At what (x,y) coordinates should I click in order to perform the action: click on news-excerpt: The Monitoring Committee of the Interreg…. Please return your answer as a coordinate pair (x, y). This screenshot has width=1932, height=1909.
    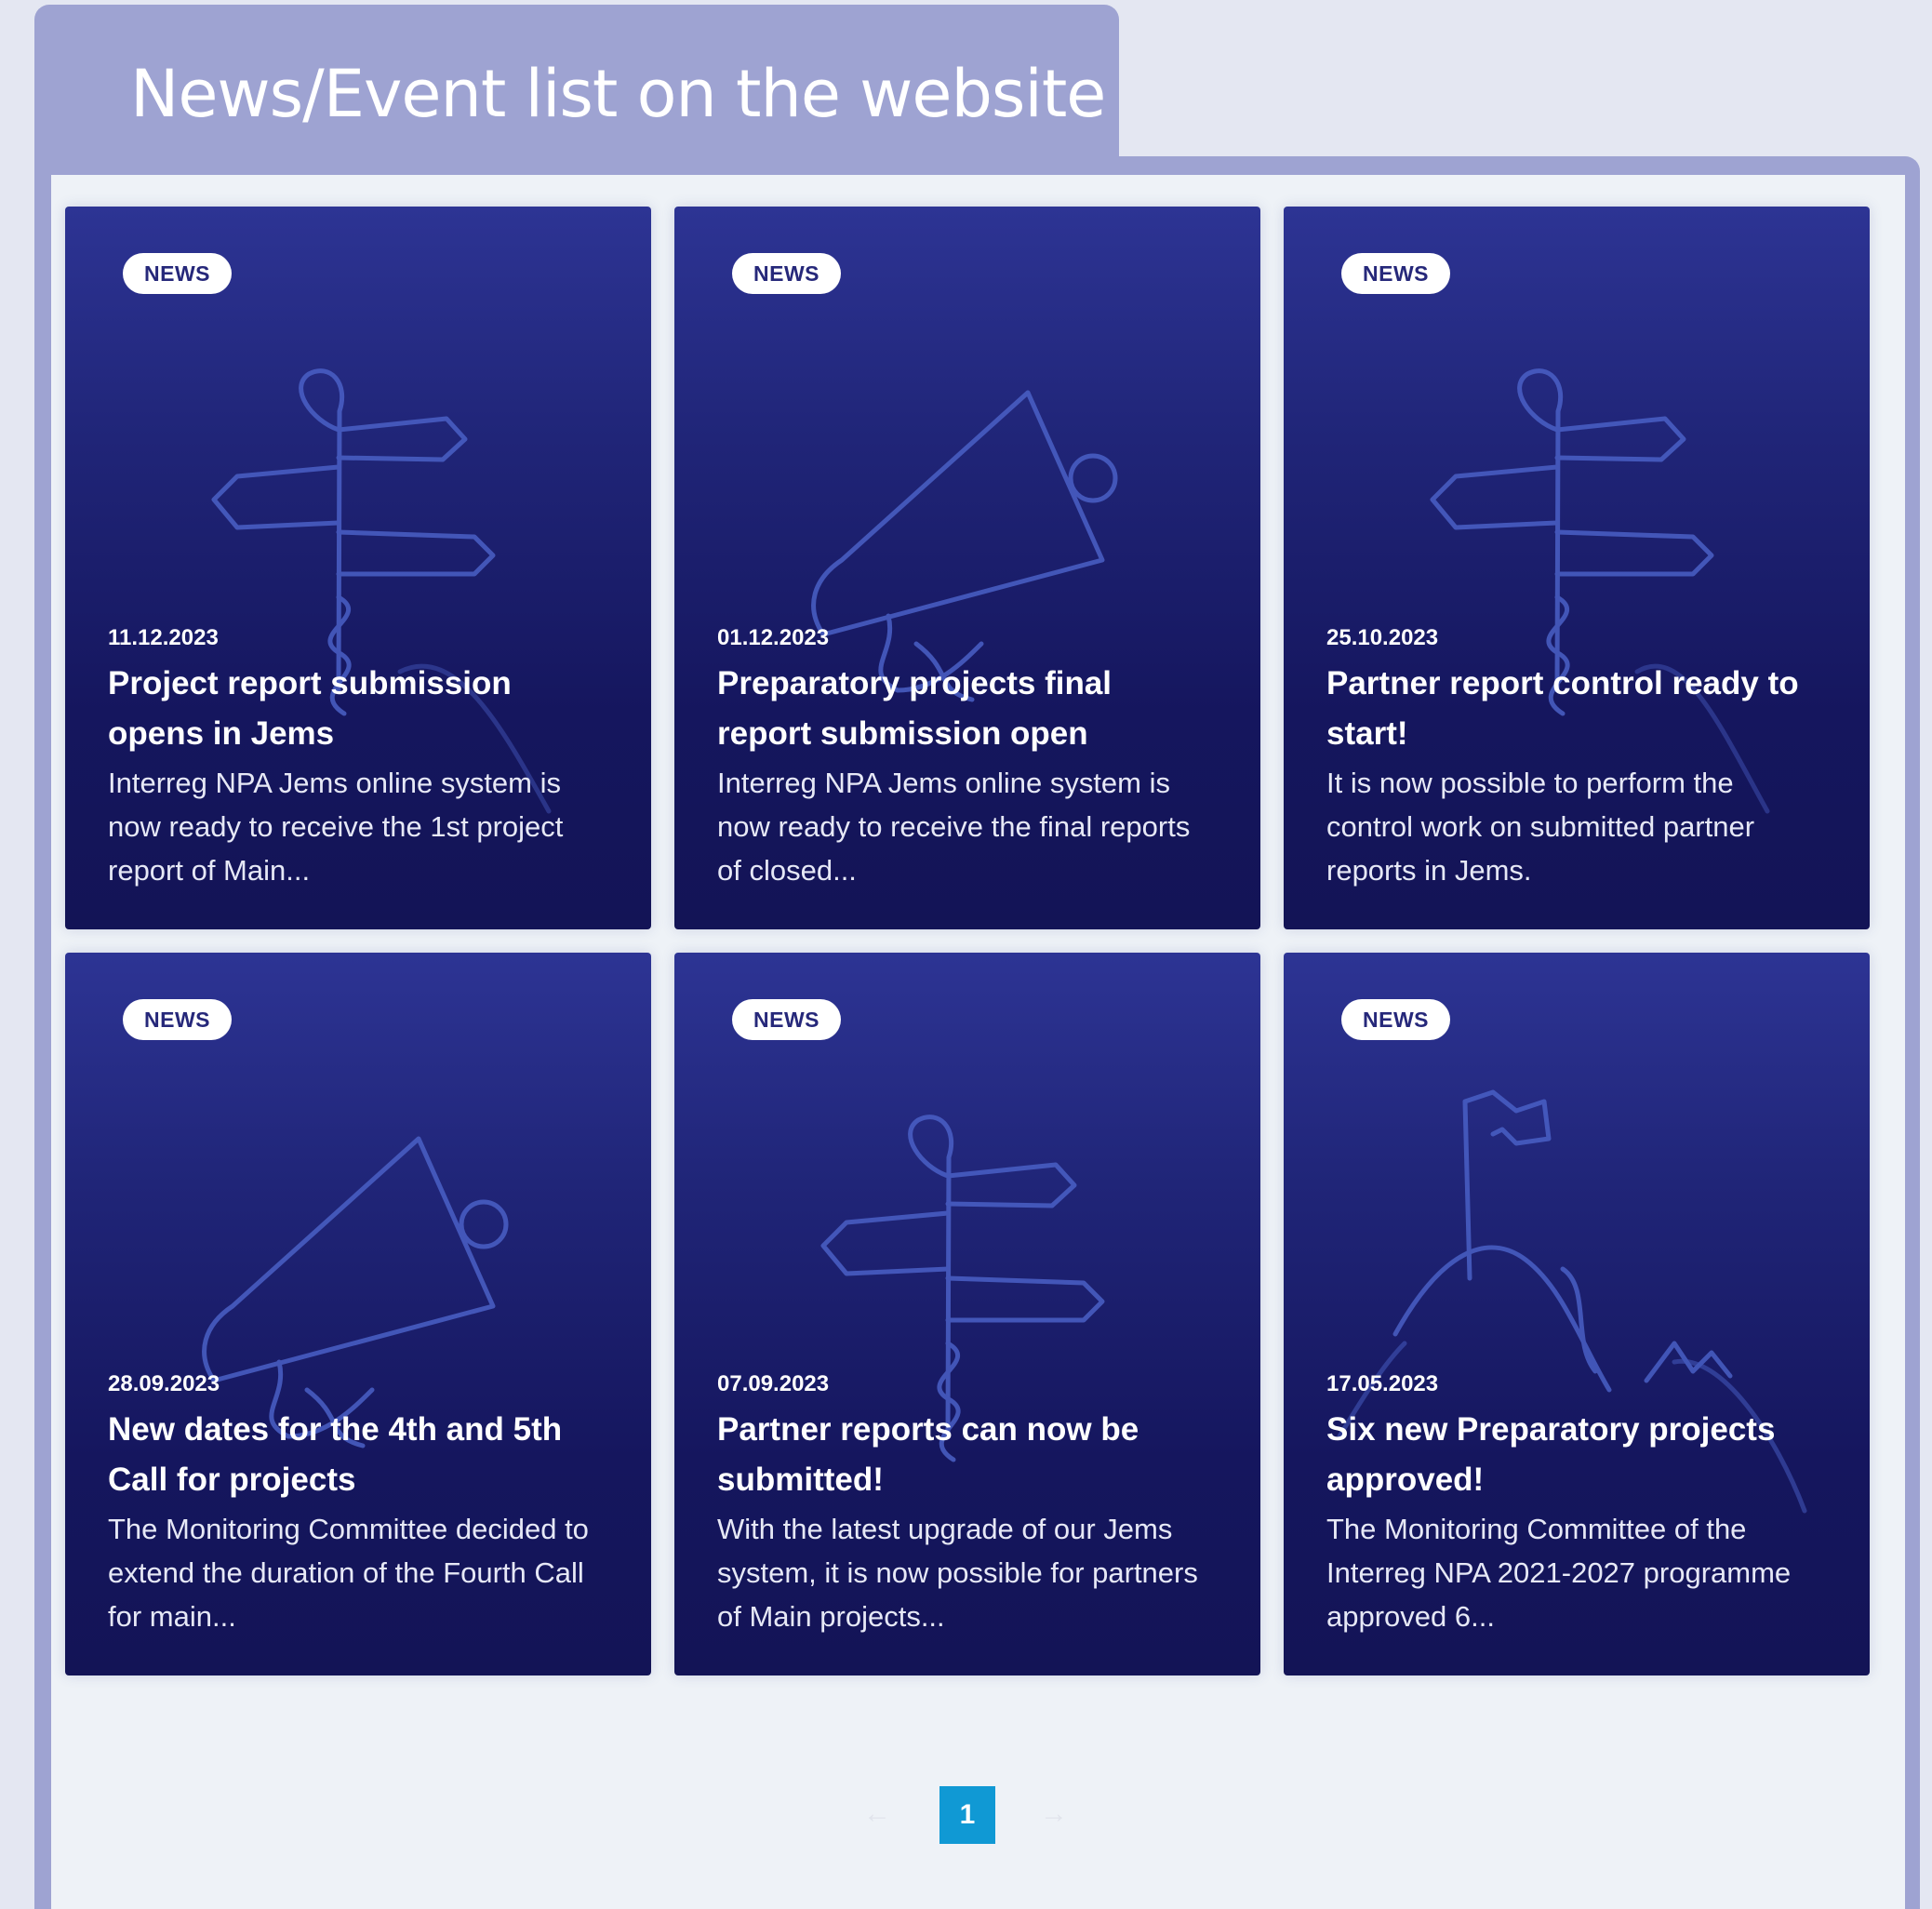
    Looking at the image, I should click on (1559, 1573).